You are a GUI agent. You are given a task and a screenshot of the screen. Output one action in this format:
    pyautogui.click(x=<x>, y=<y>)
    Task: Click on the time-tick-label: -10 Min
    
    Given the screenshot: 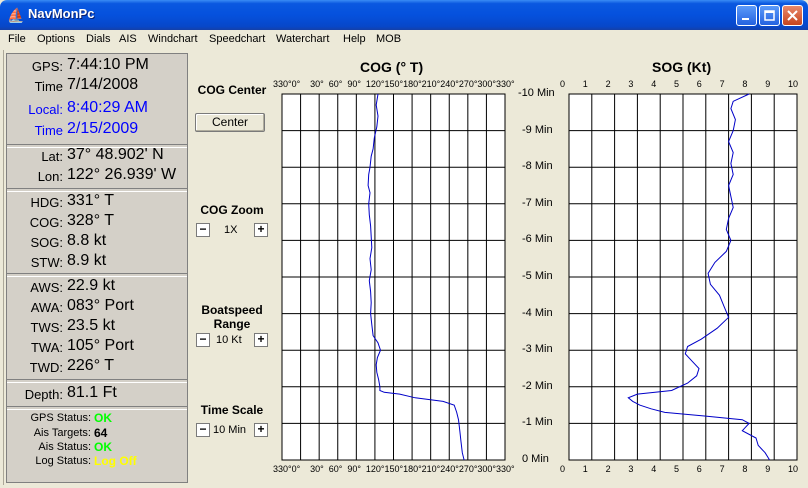 What is the action you would take?
    pyautogui.click(x=536, y=93)
    